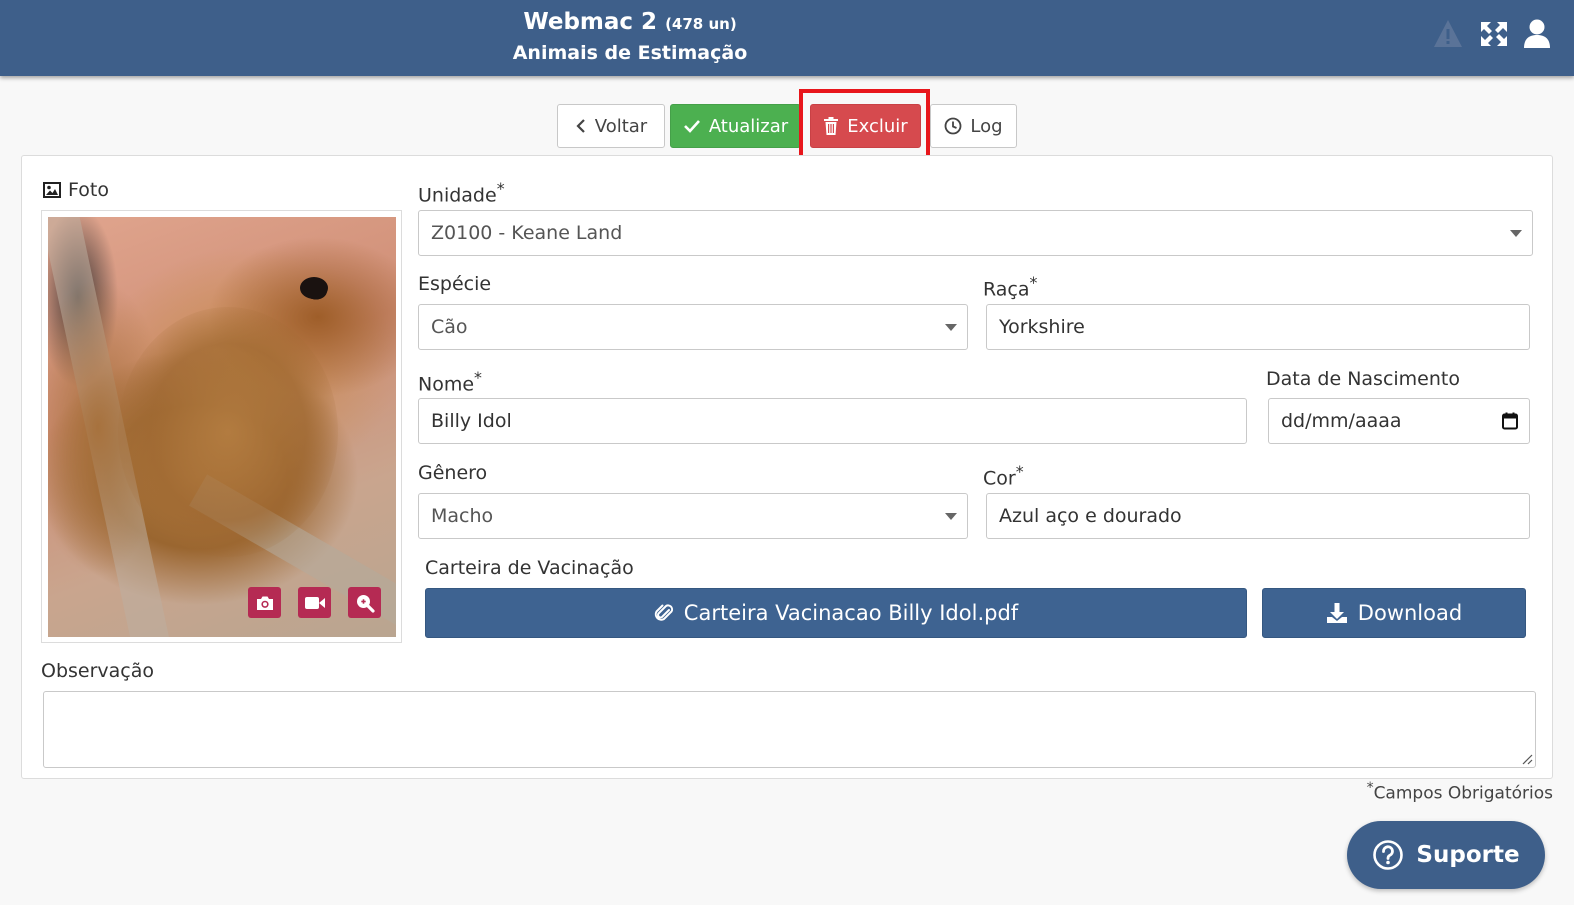  I want to click on breed-label-text: Raça, so click(1006, 289).